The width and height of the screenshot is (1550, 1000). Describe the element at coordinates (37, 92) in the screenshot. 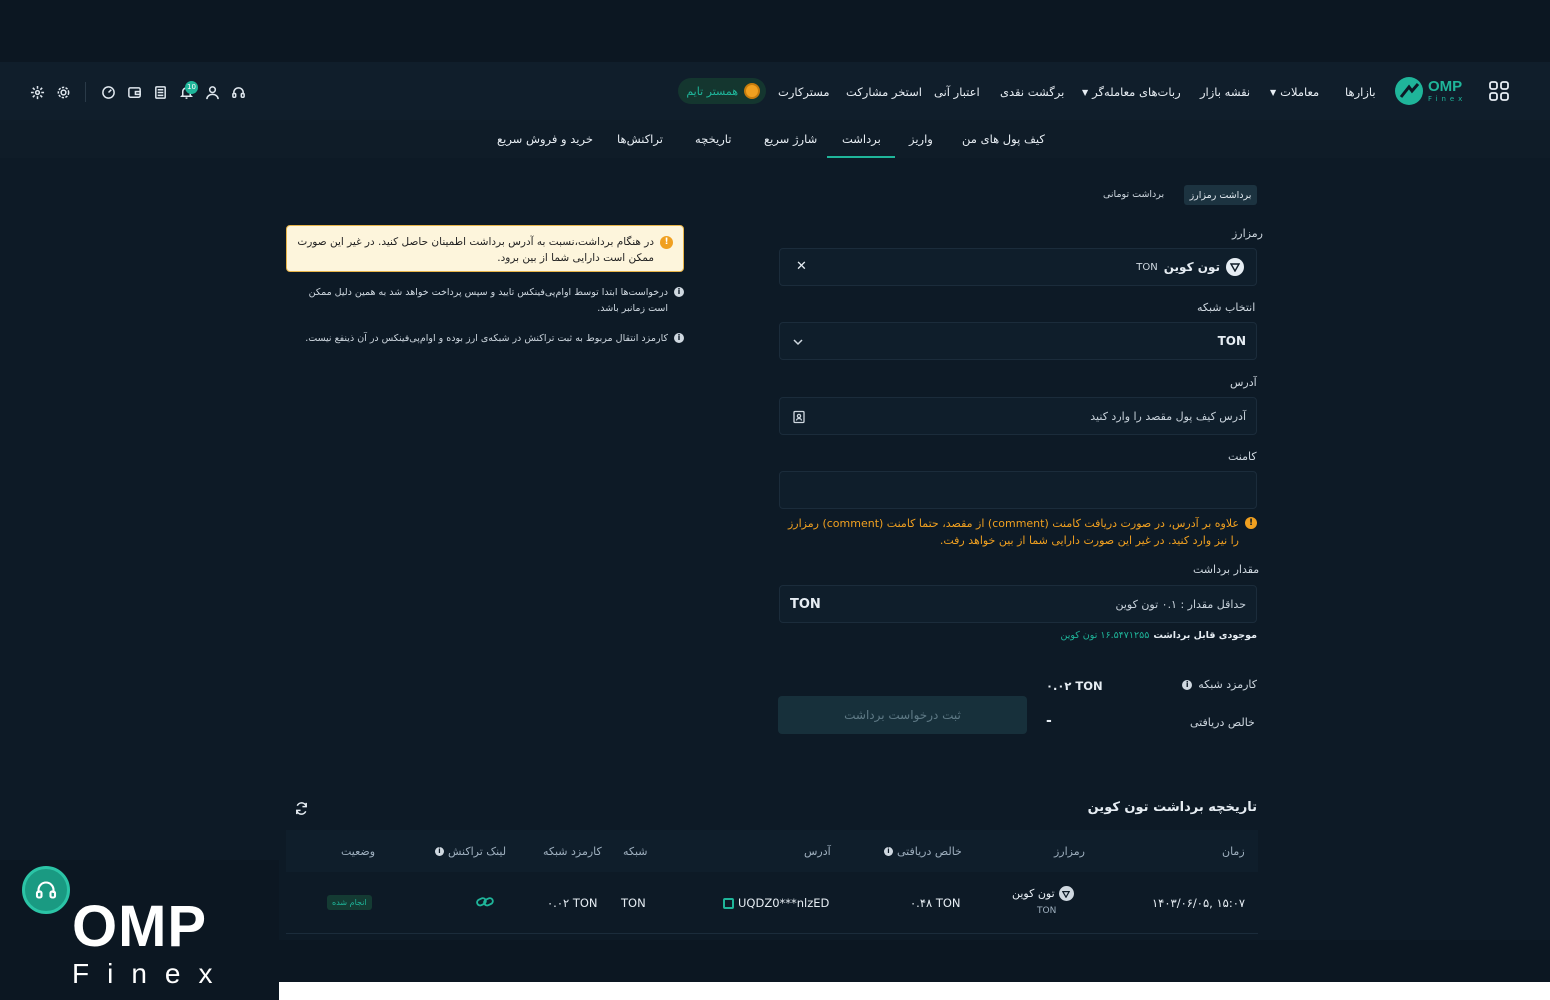

I see `theme-toggle-icon` at that location.